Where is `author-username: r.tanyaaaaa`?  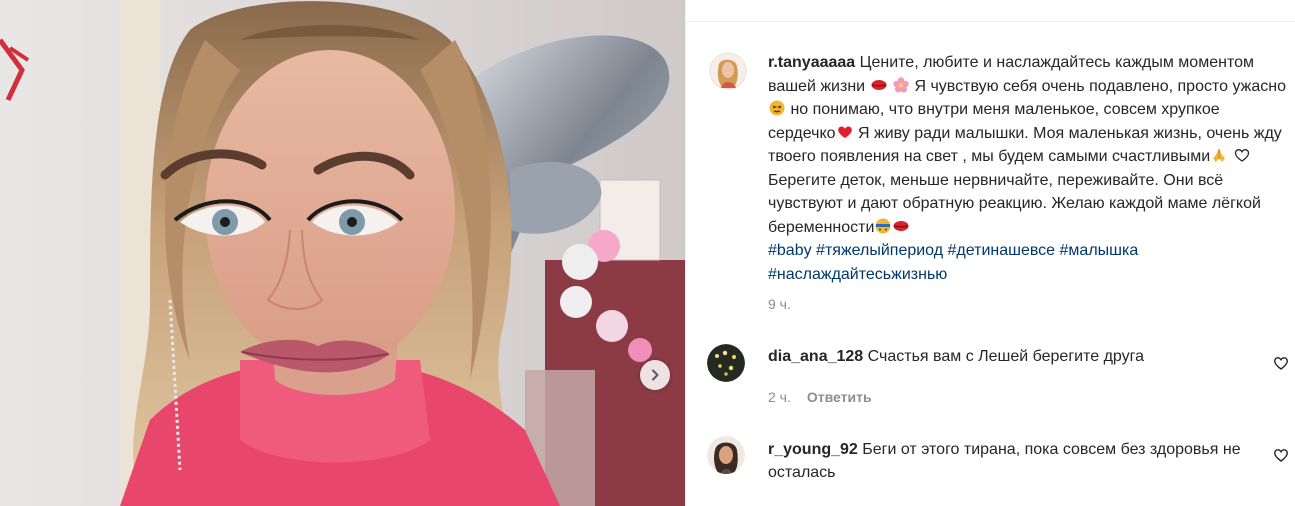
author-username: r.tanyaaaaa is located at coordinates (811, 62).